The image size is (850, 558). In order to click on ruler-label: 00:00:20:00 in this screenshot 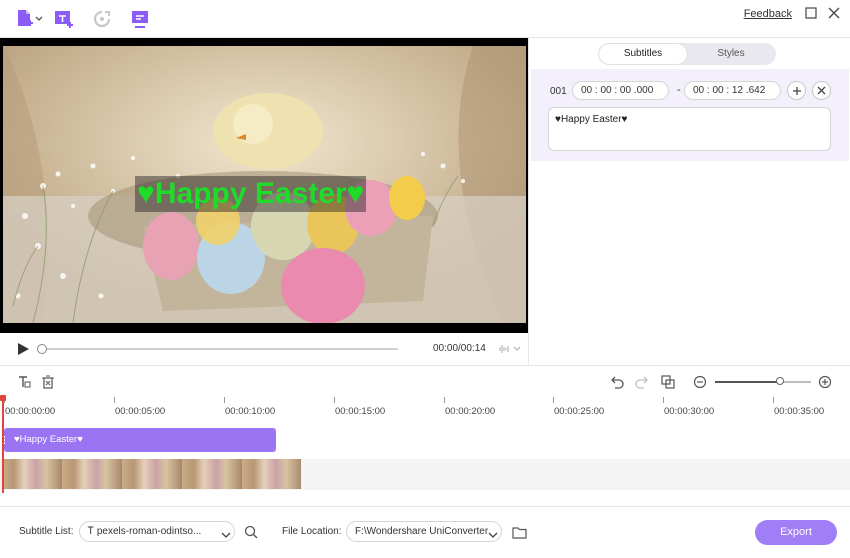, I will do `click(470, 411)`.